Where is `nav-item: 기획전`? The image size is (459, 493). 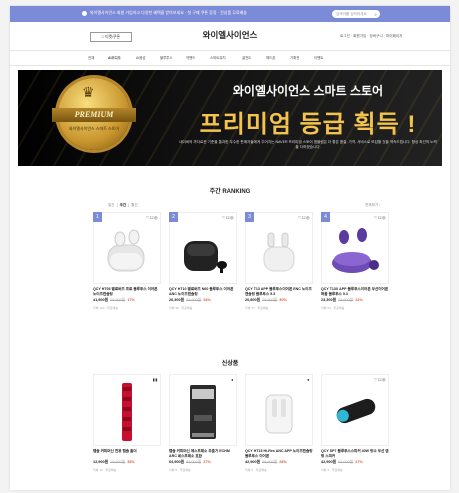
nav-item: 기획전 is located at coordinates (294, 57).